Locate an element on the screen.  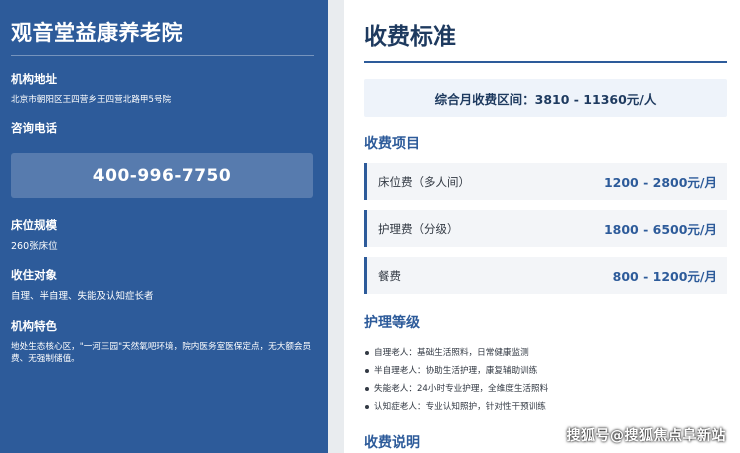
fee-items-heading: 收费项目 is located at coordinates (392, 144).